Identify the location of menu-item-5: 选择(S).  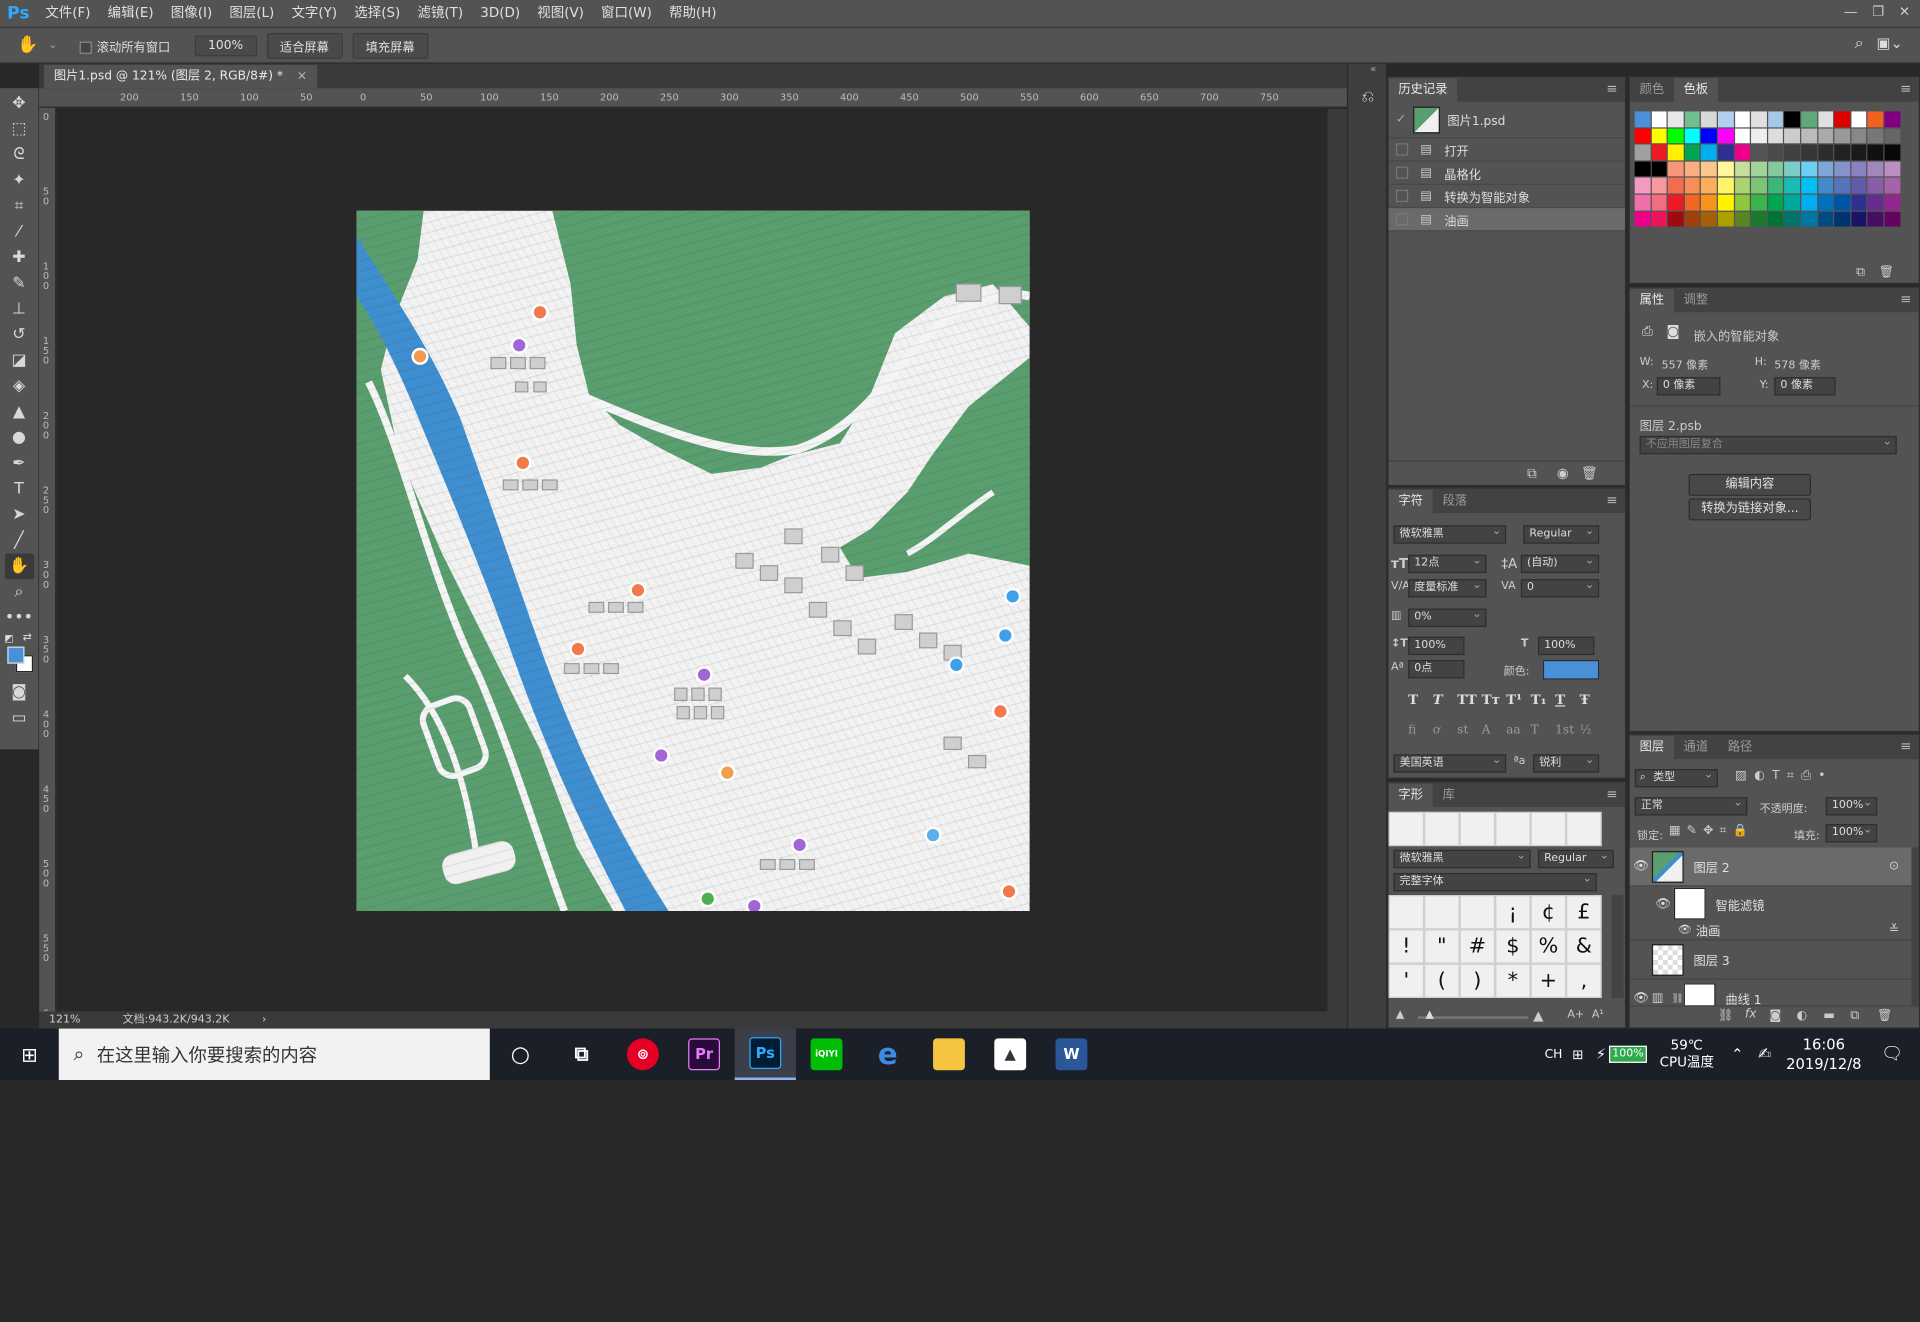
(377, 13).